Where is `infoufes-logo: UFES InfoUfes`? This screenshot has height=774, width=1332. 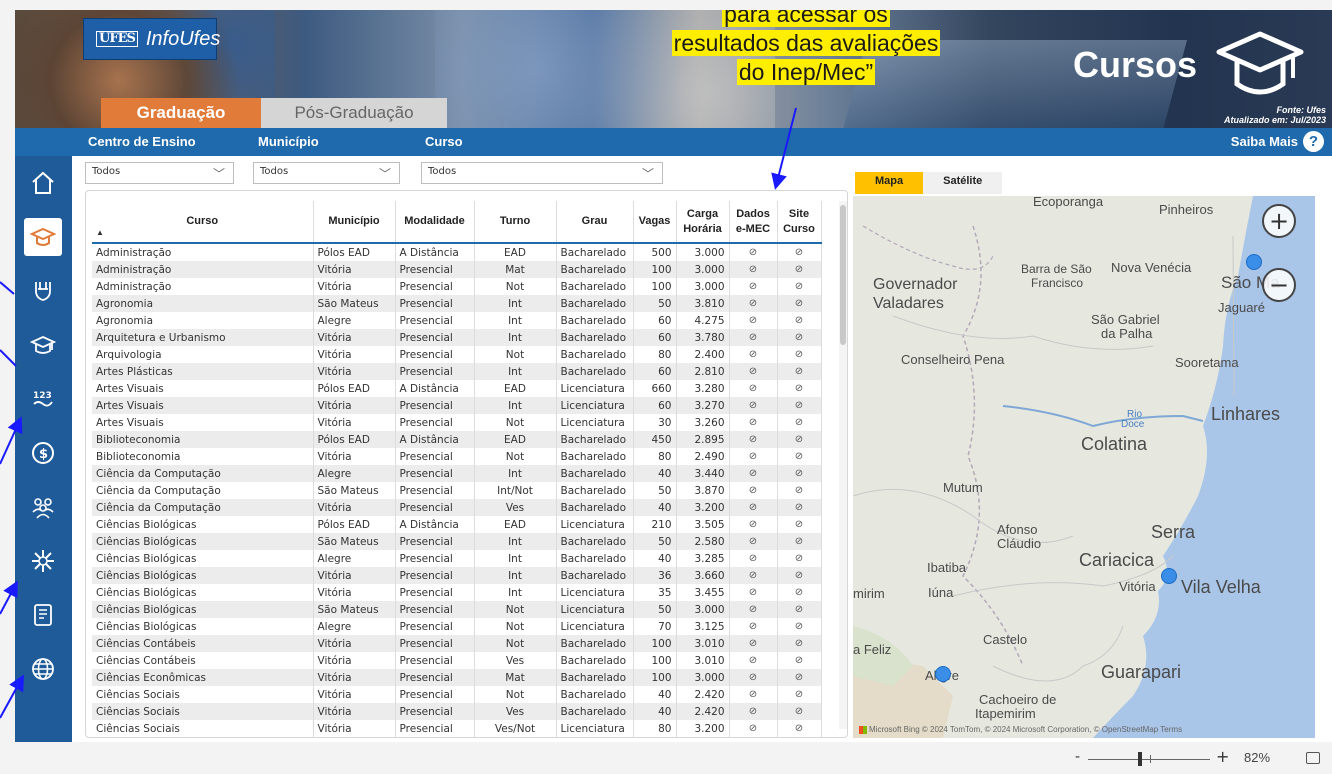
infoufes-logo: UFES InfoUfes is located at coordinates (151, 39).